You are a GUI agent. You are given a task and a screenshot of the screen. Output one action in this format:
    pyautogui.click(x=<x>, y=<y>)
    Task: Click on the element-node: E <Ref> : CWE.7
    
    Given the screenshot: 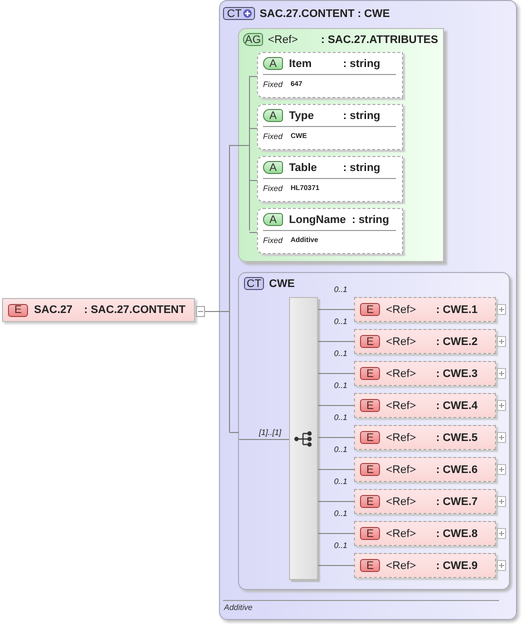 What is the action you would take?
    pyautogui.click(x=425, y=501)
    